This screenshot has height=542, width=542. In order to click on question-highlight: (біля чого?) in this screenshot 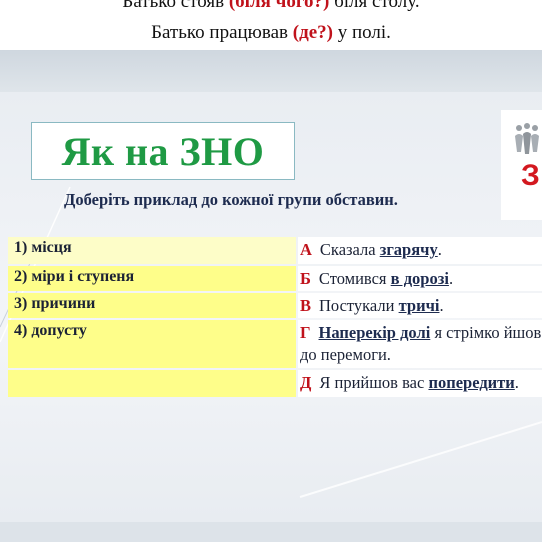, I will do `click(279, 6)`.